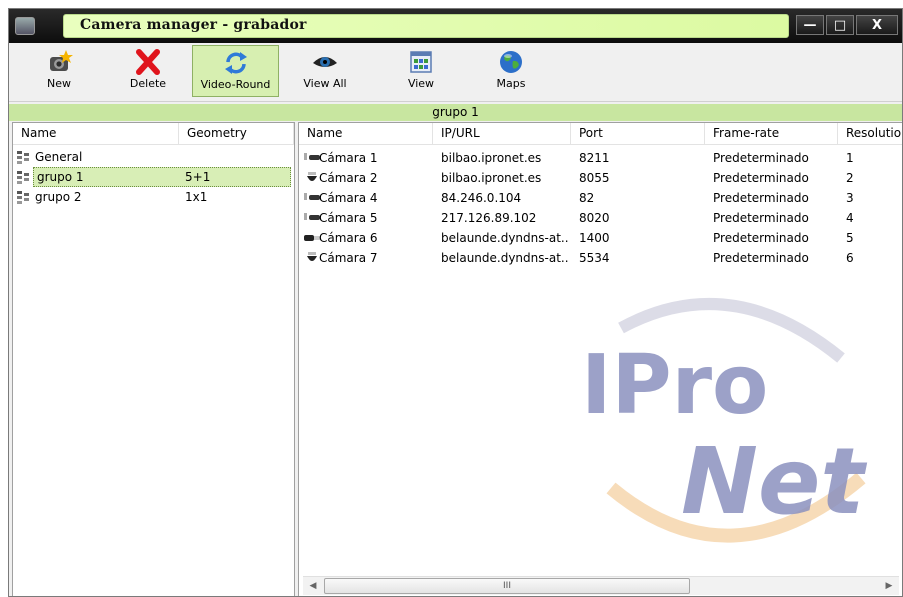  I want to click on group-row-general: General, so click(153, 157).